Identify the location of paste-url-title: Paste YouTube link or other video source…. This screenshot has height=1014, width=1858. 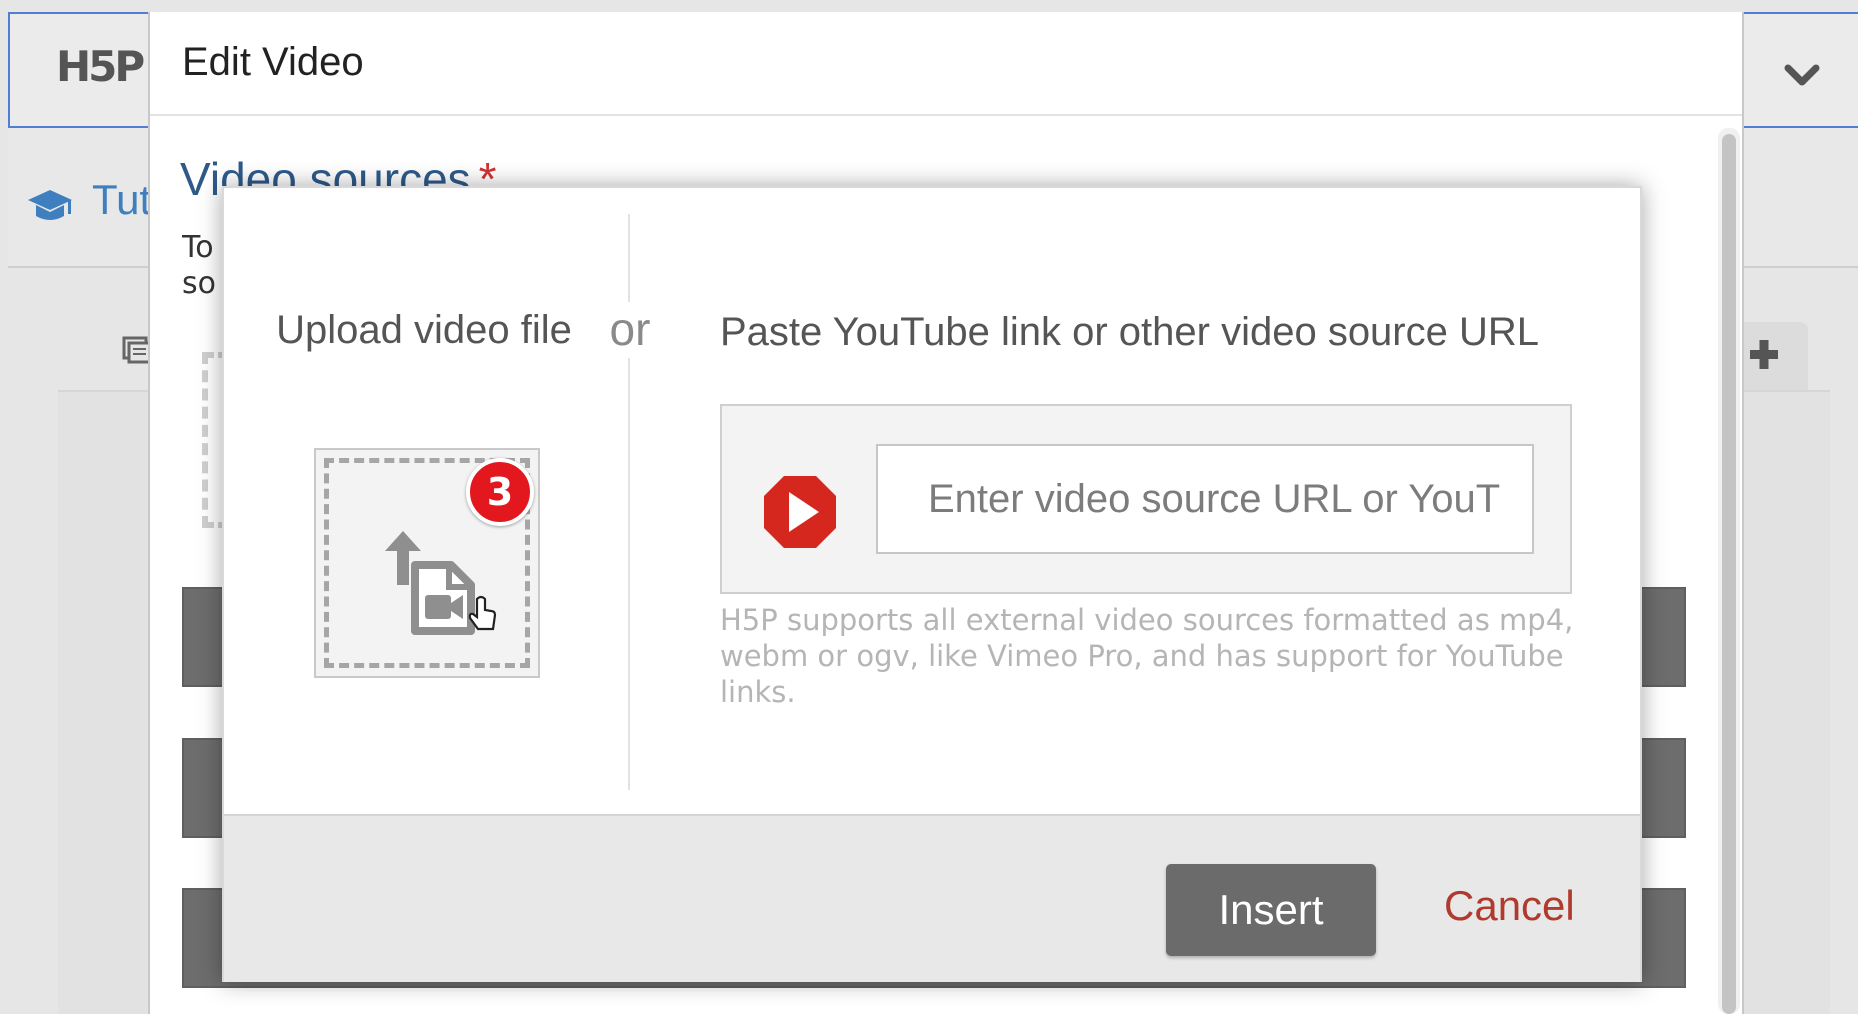
(1130, 332).